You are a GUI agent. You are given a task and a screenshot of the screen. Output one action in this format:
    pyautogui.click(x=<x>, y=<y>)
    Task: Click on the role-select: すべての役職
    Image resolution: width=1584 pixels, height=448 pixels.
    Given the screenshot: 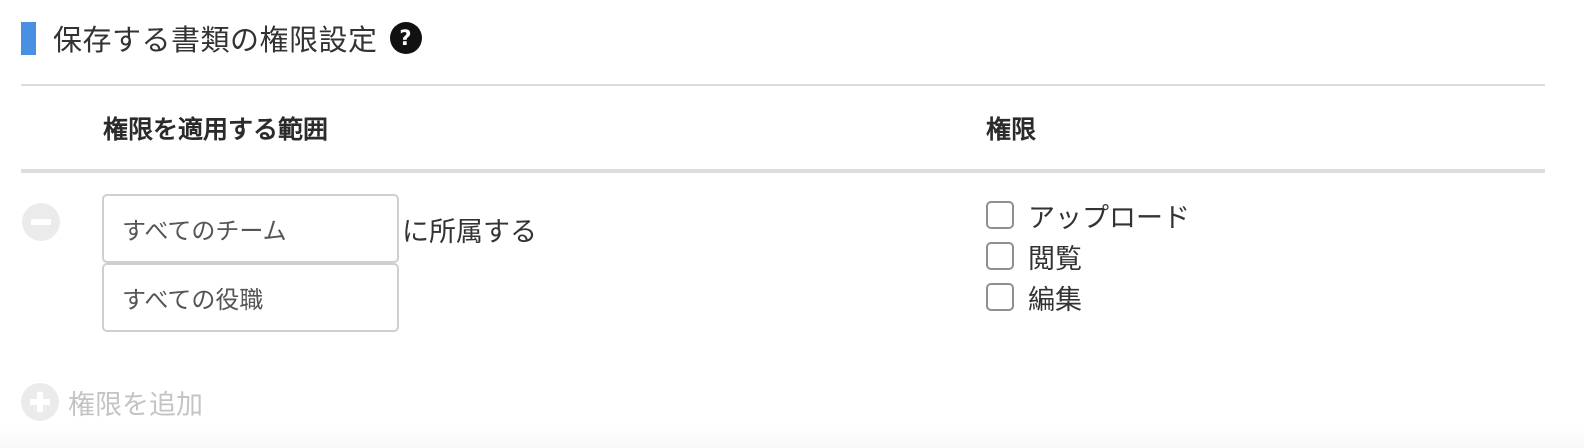 What is the action you would take?
    pyautogui.click(x=250, y=297)
    